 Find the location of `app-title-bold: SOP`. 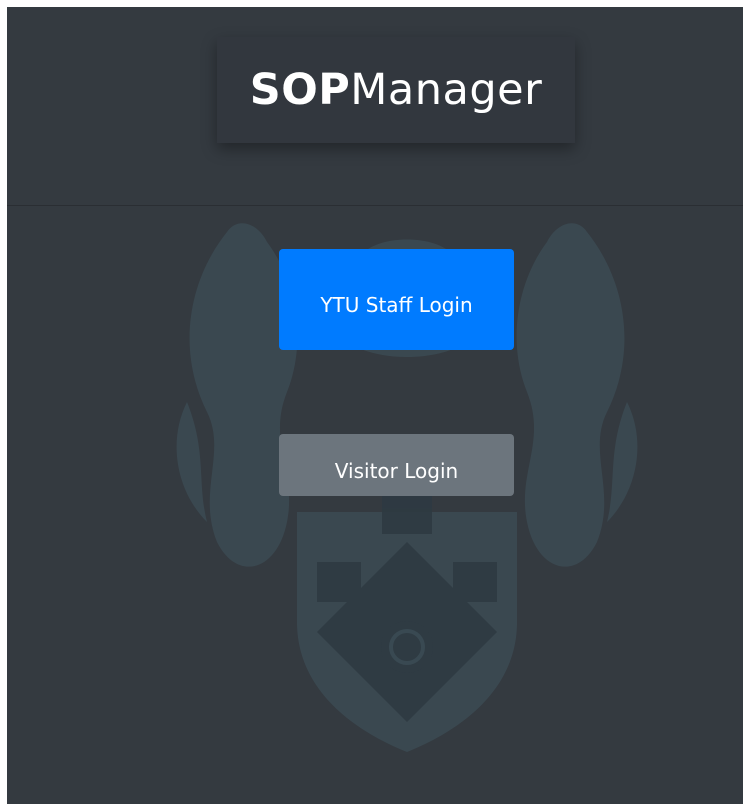

app-title-bold: SOP is located at coordinates (300, 90).